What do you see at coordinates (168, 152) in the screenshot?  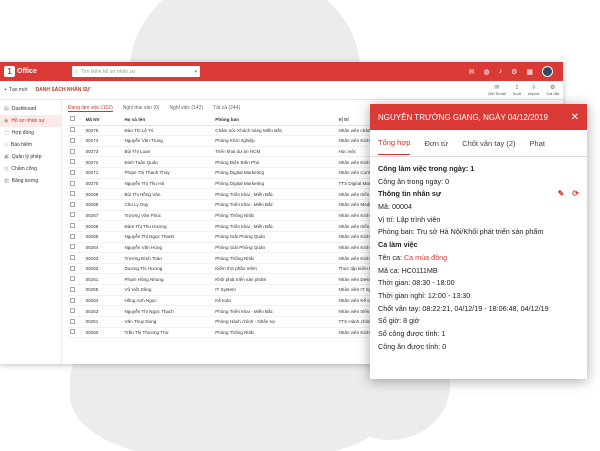 I see `table-cell: Bùi Thị Loan` at bounding box center [168, 152].